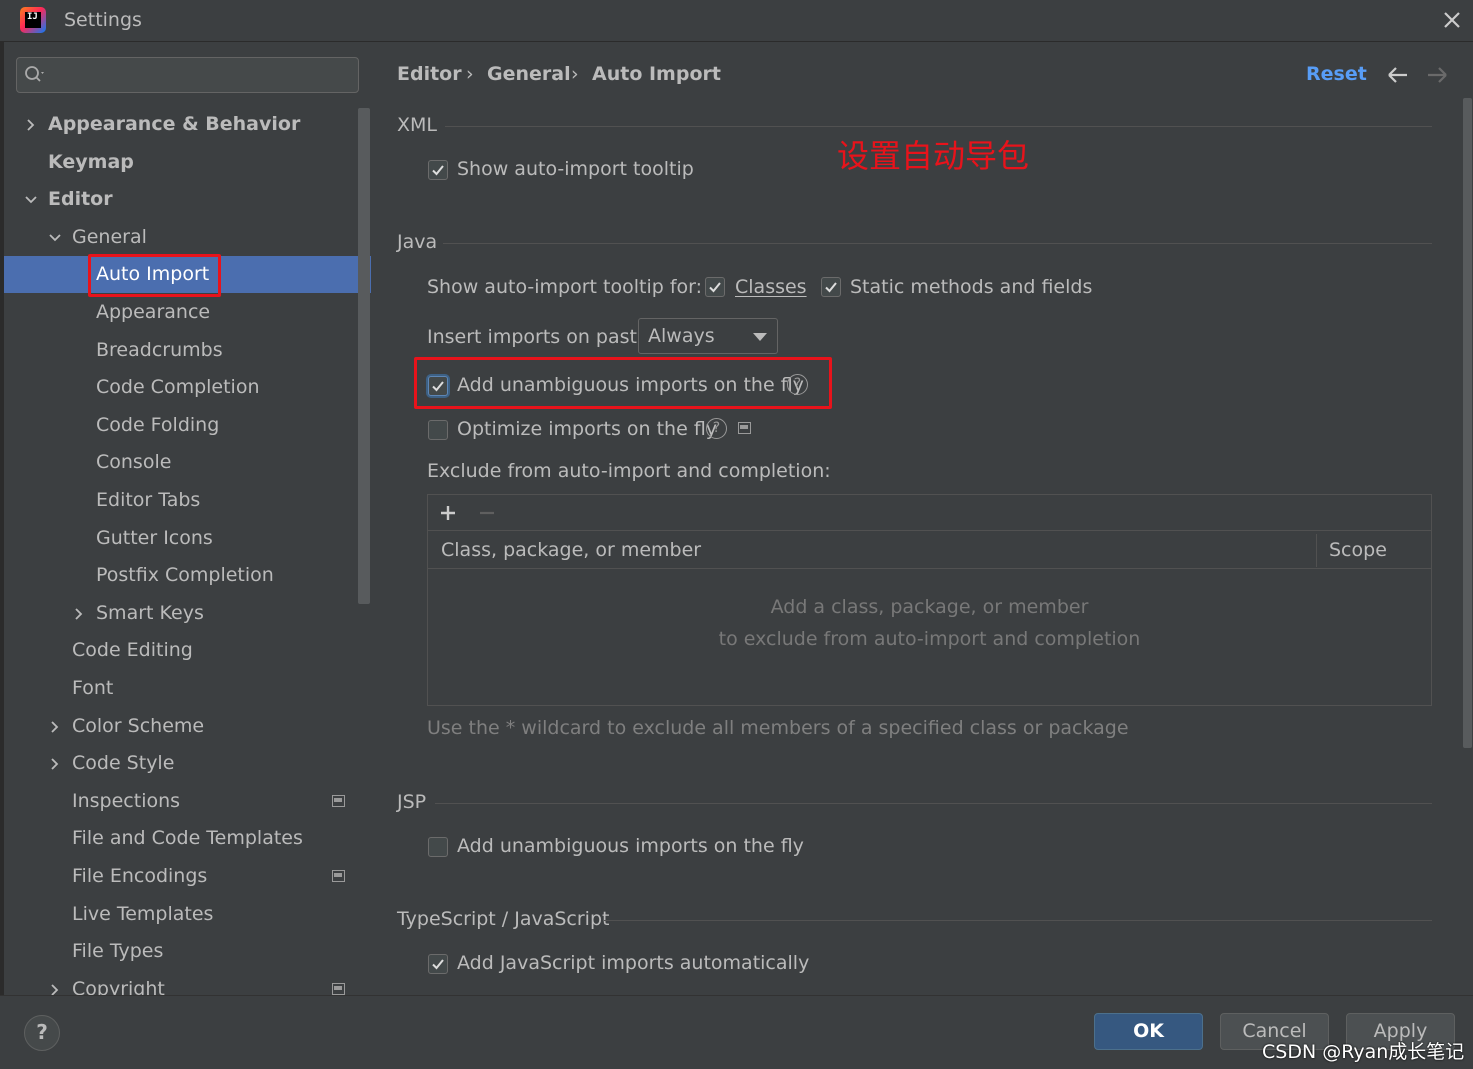  I want to click on sidebar-item-label: Inspections, so click(126, 800).